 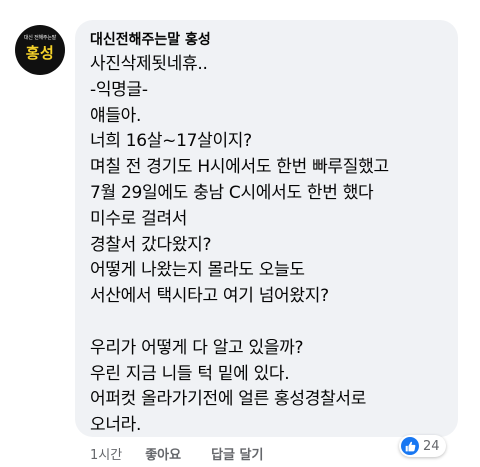 I want to click on comment-author: 대신전해주는말 홍성, so click(x=150, y=39).